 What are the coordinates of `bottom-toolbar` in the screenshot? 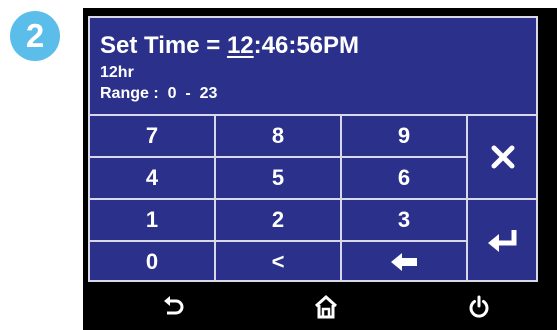 It's located at (320, 307).